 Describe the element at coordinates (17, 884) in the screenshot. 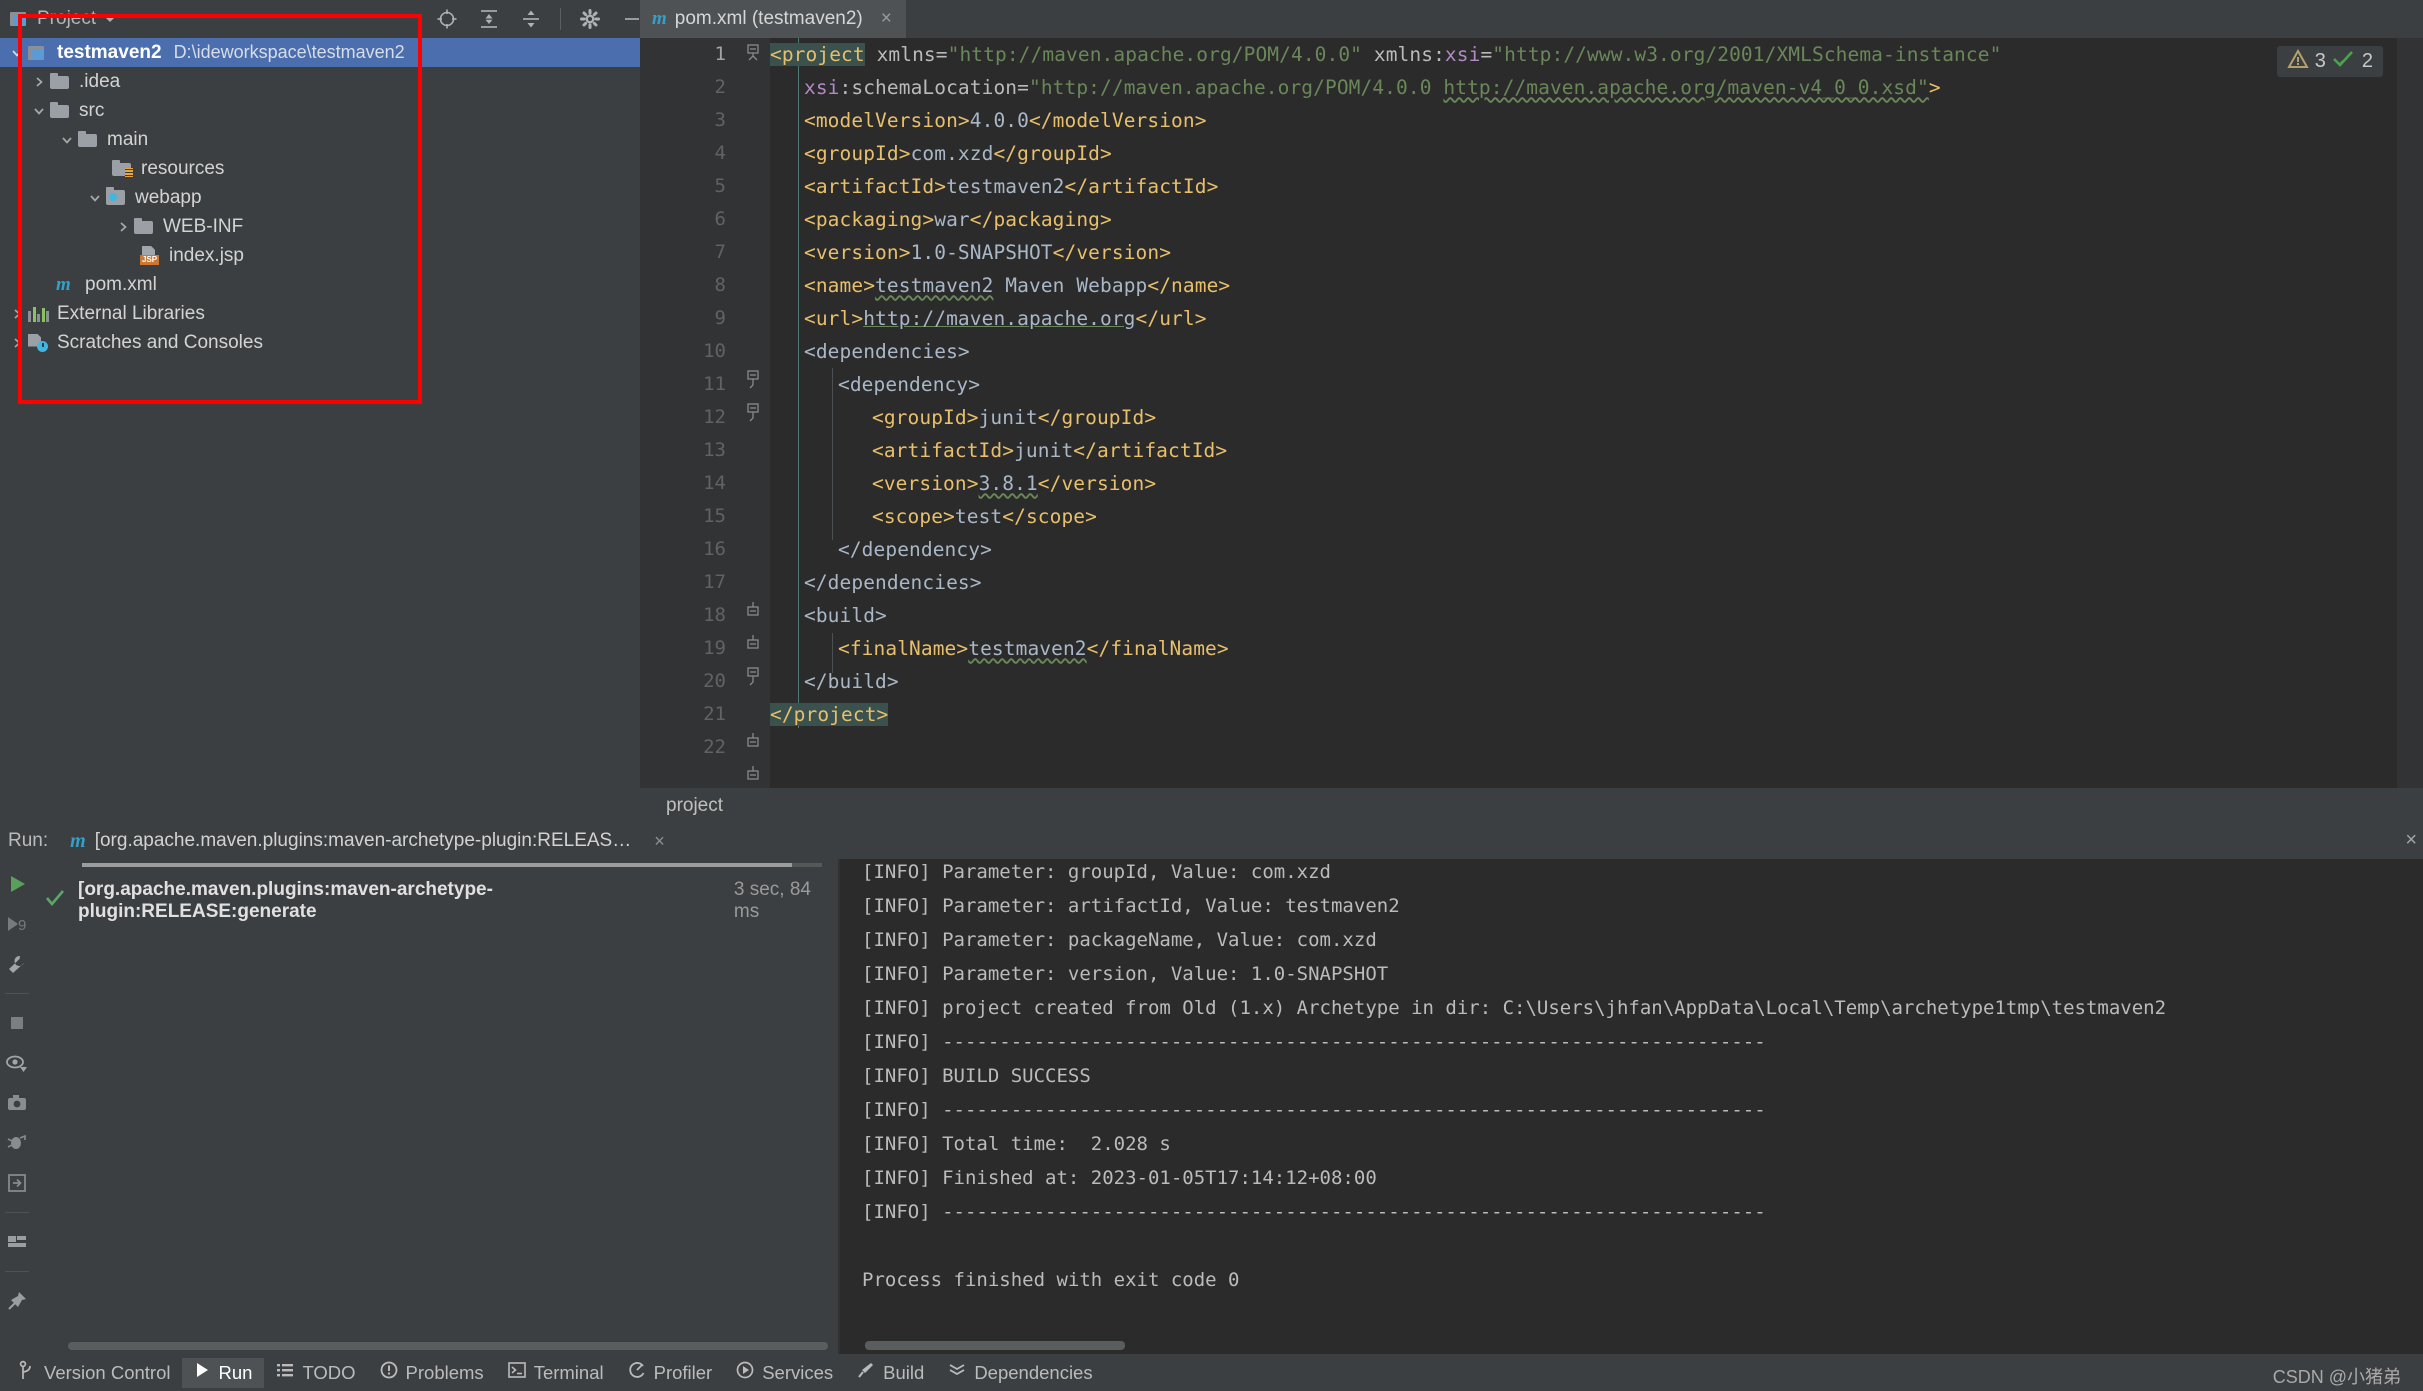

I see `rerun-icon` at that location.